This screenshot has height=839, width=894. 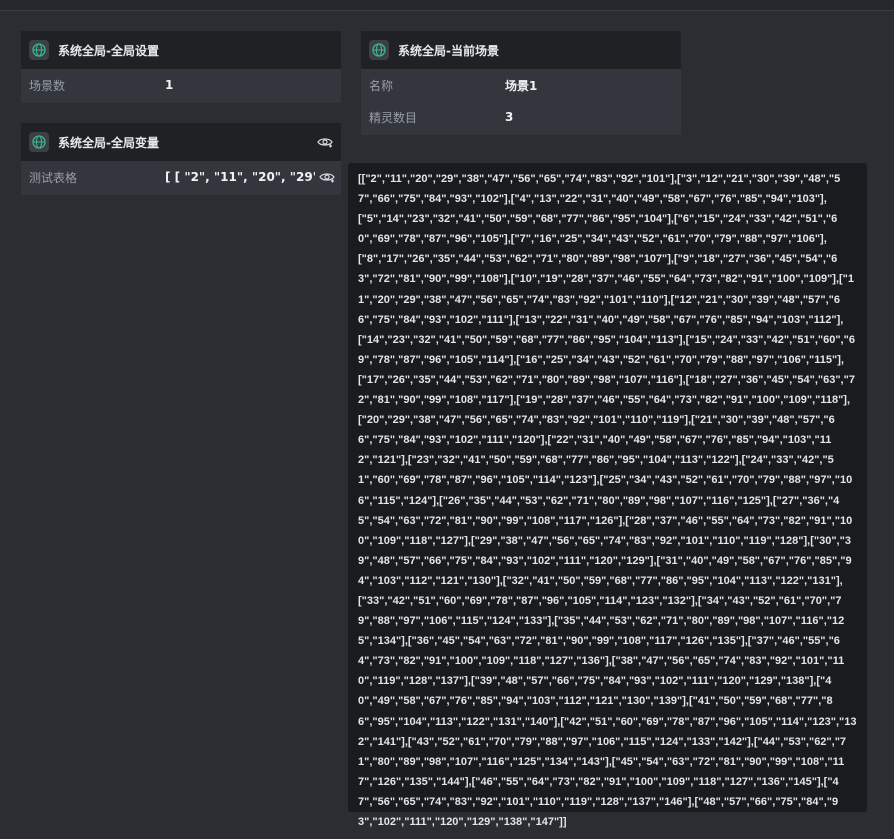 I want to click on global-variables-header: 系统全局-全局变量, so click(x=181, y=142).